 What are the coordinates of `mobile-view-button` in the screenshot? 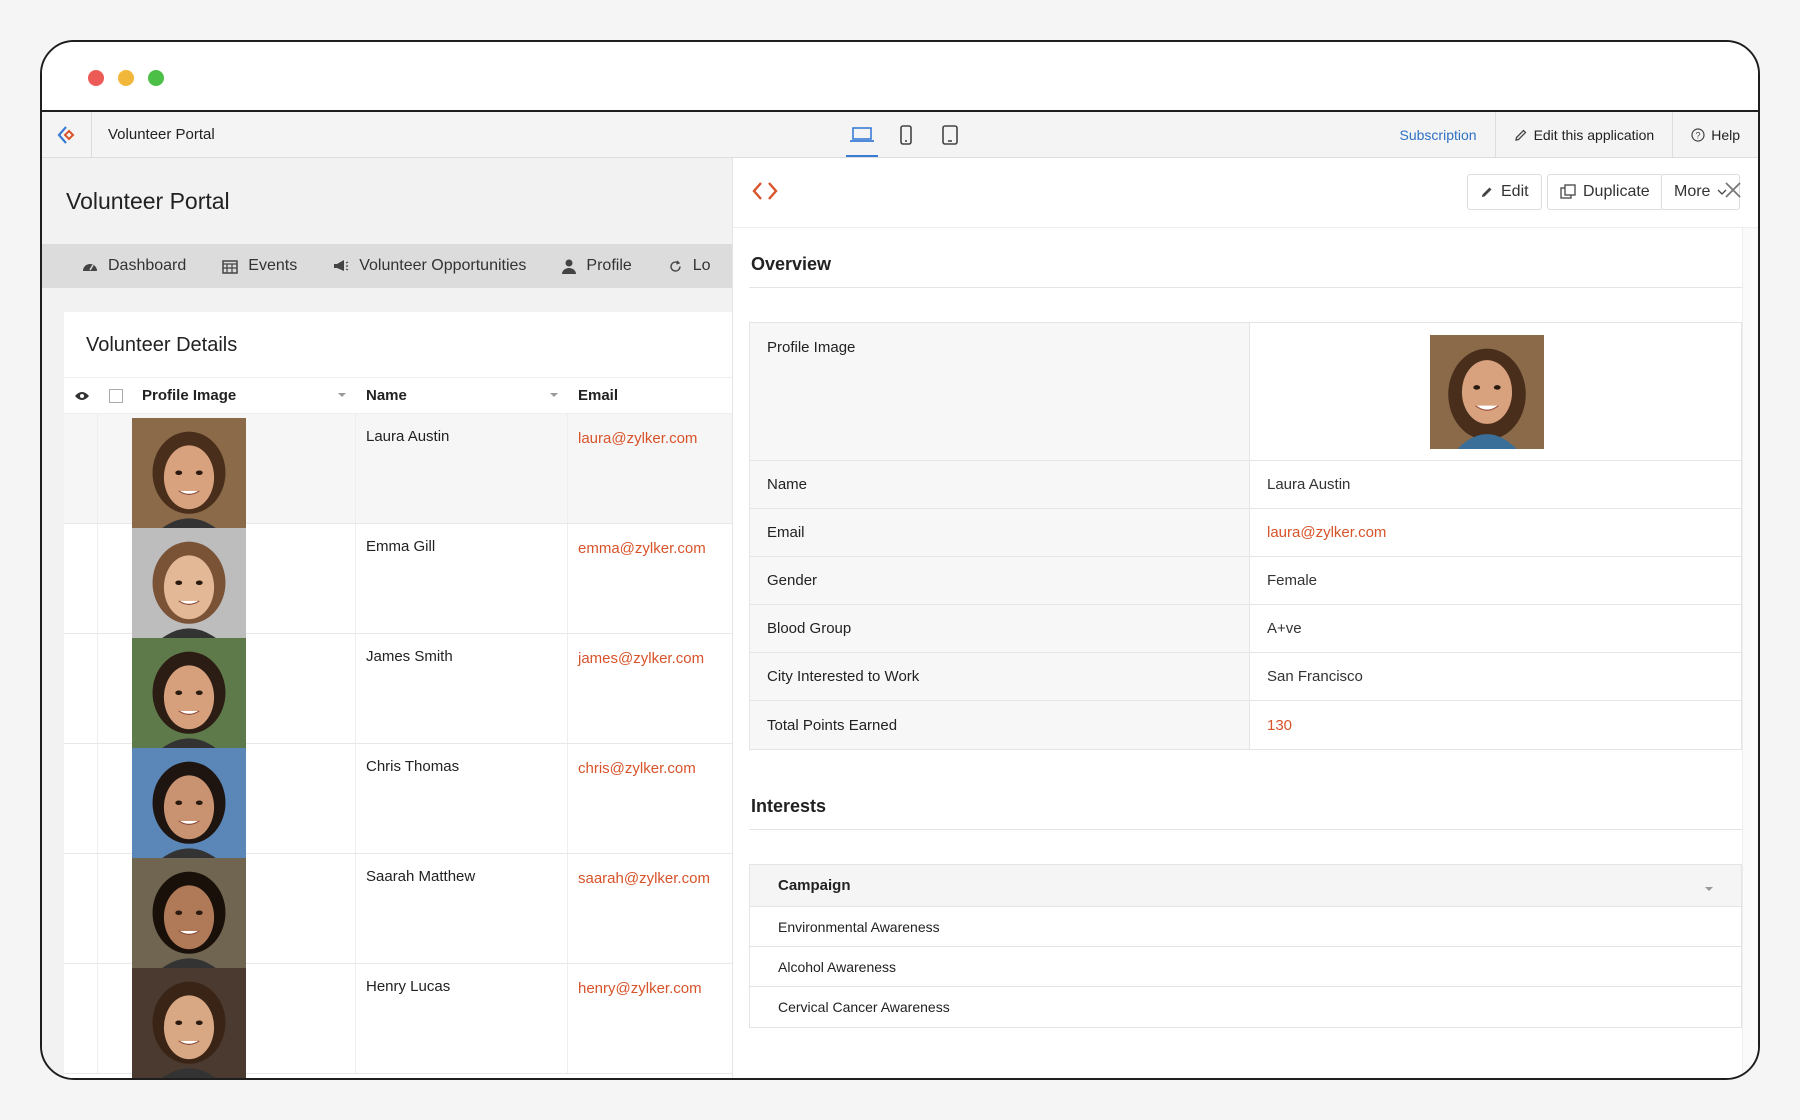 It's located at (906, 134).